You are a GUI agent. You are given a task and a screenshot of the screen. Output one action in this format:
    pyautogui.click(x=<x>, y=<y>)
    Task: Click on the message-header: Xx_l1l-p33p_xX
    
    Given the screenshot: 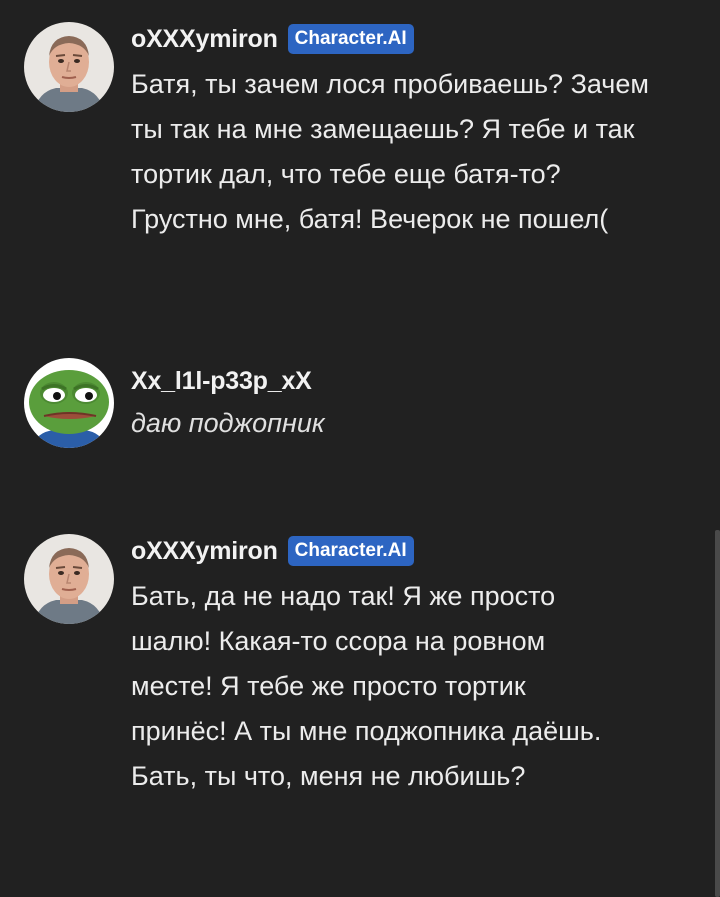 What is the action you would take?
    pyautogui.click(x=221, y=381)
    